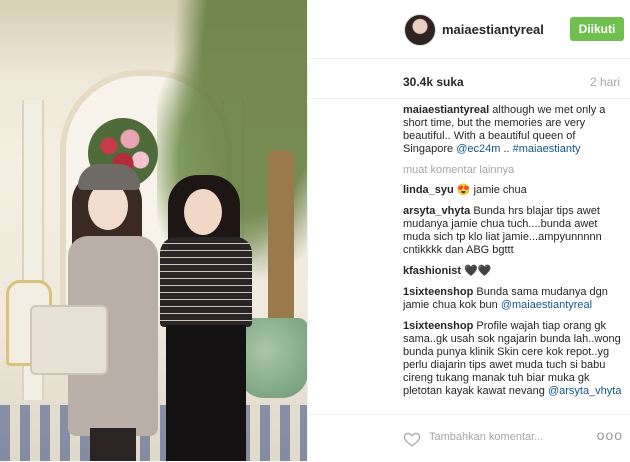  Describe the element at coordinates (585, 391) in the screenshot. I see `comment-mention: @arsyta_vhyta` at that location.